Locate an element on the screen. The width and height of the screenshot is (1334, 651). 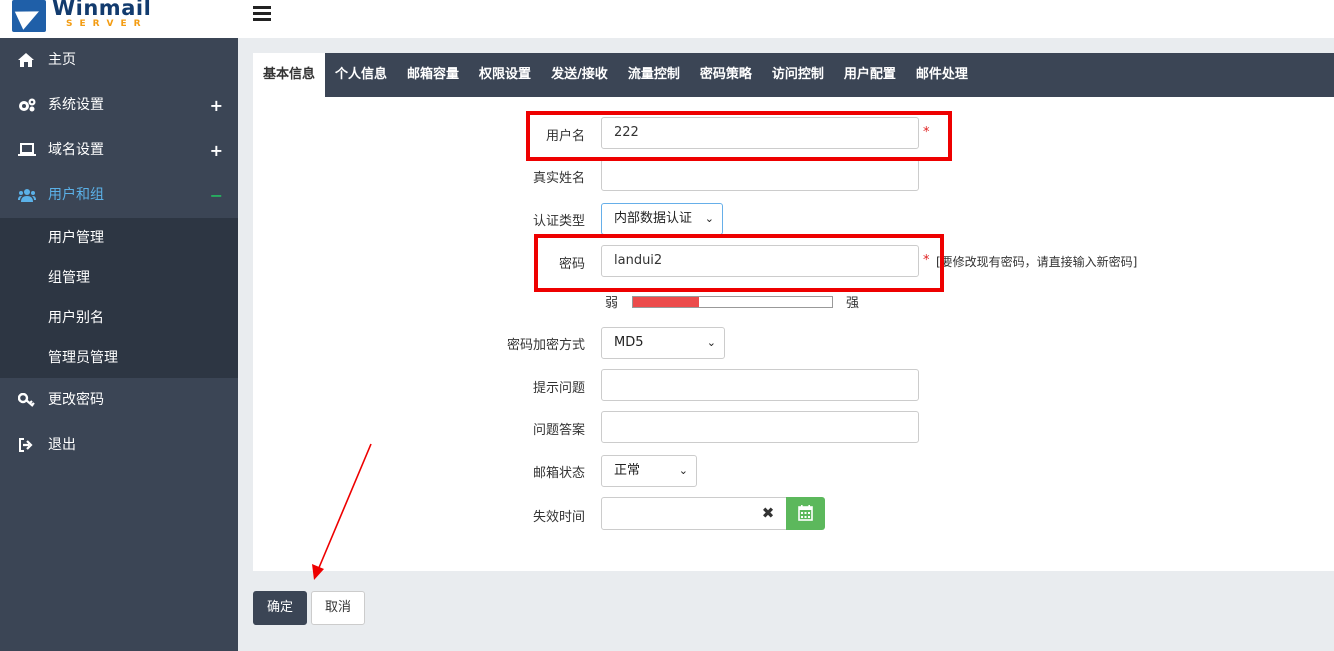
sidebar-item-label: 系统设置 is located at coordinates (76, 105).